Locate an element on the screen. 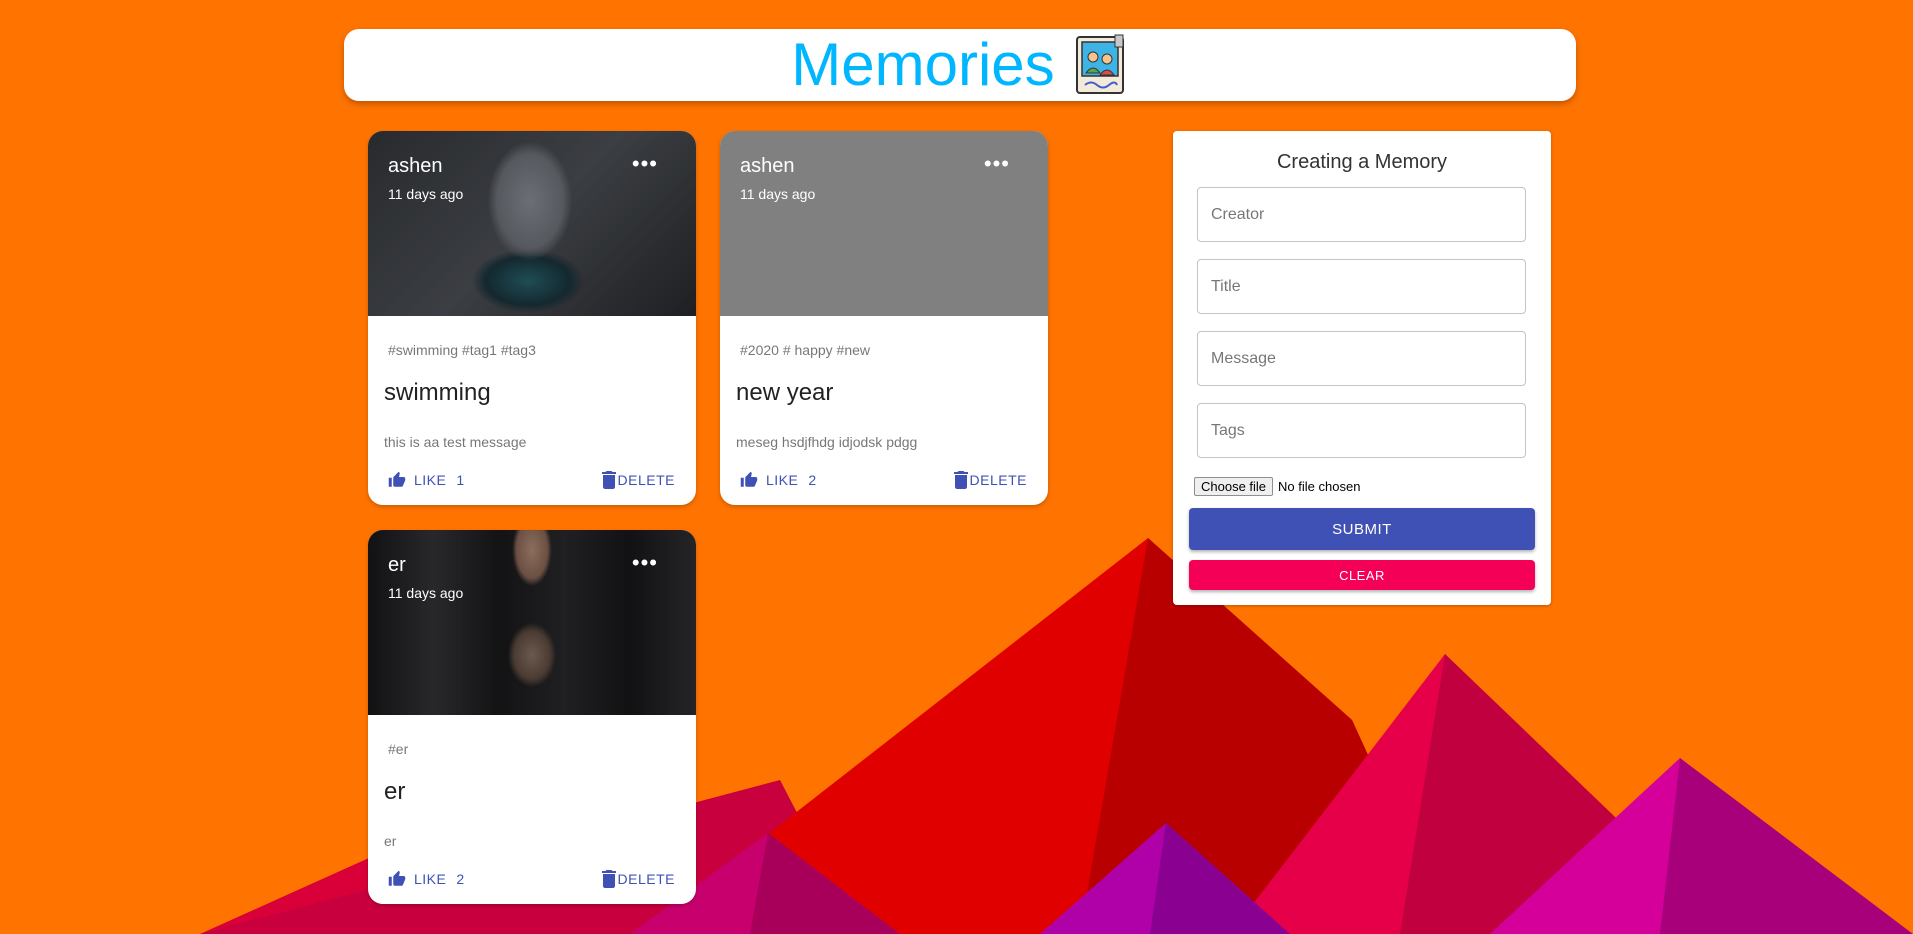  photo-album-icon is located at coordinates (1099, 64).